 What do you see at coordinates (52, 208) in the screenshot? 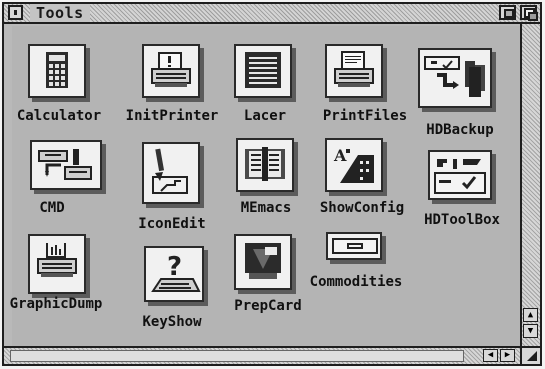
I see `icon-label: CMD` at bounding box center [52, 208].